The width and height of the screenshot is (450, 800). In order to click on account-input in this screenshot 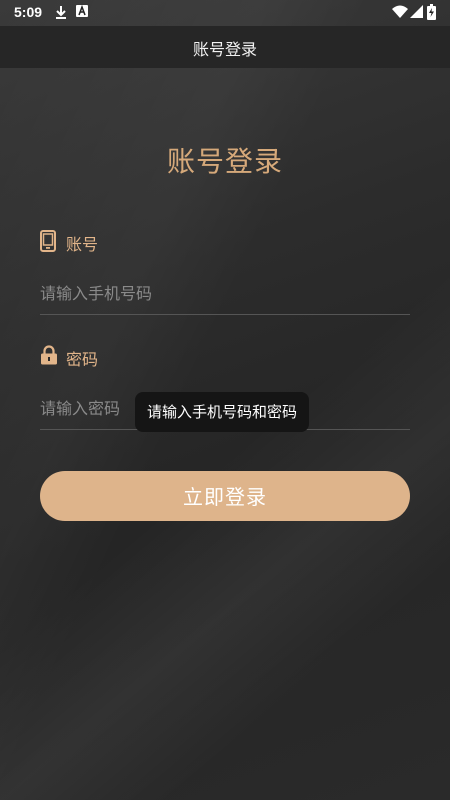, I will do `click(220, 293)`.